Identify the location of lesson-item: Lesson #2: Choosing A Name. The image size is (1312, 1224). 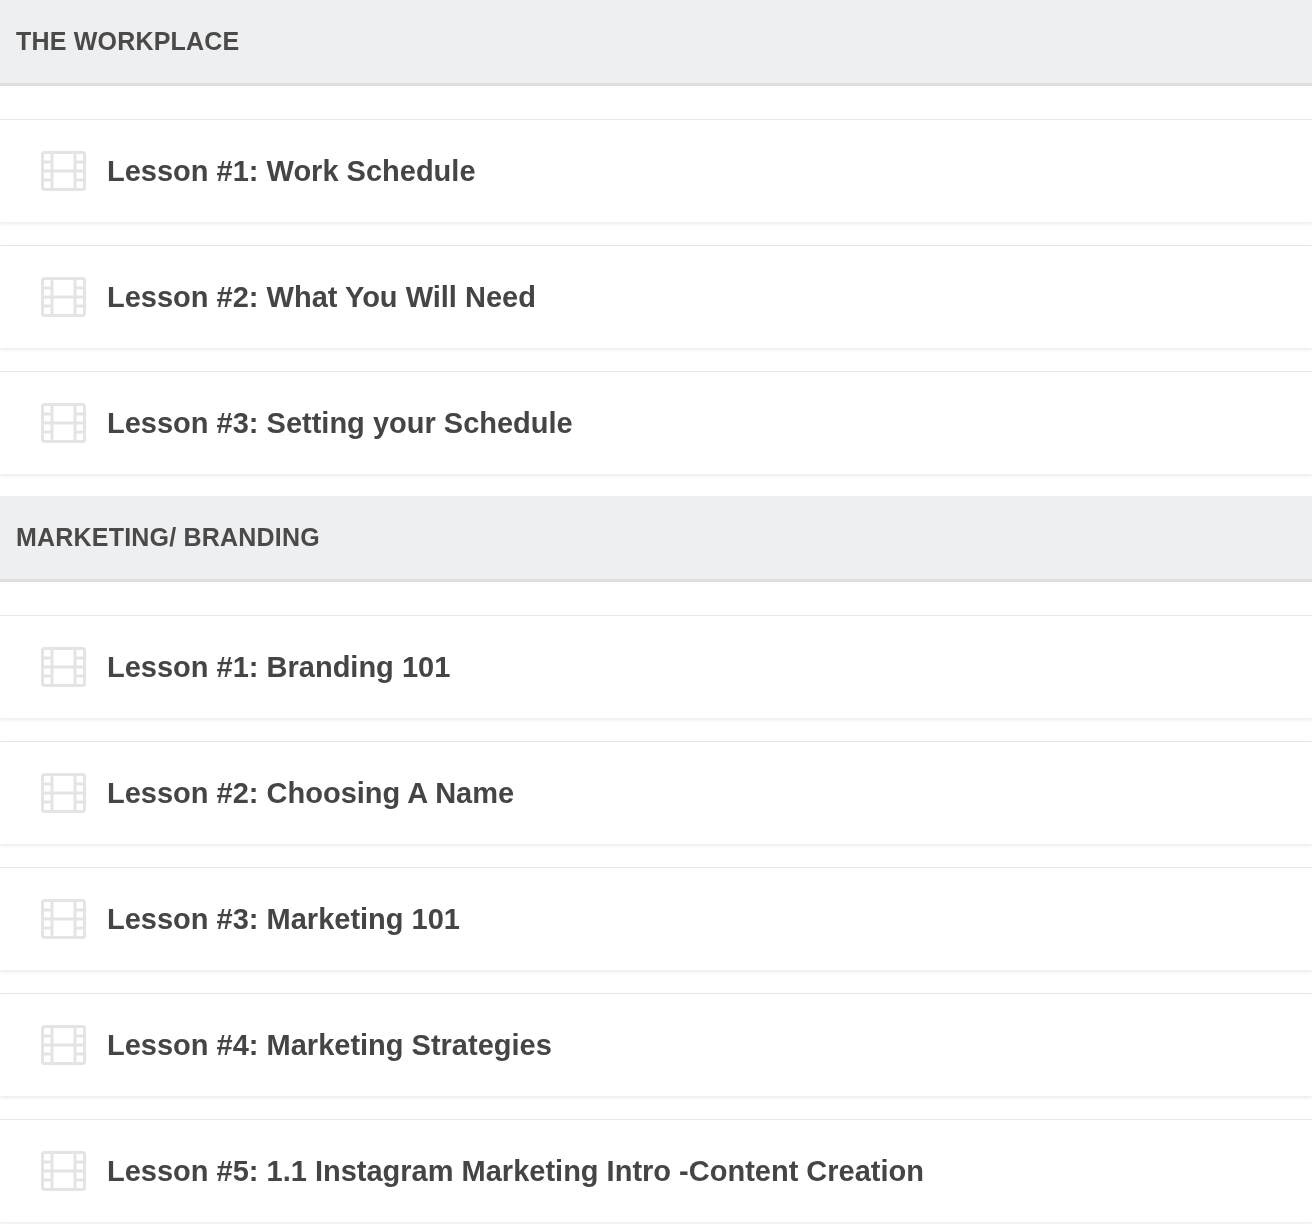
(656, 792).